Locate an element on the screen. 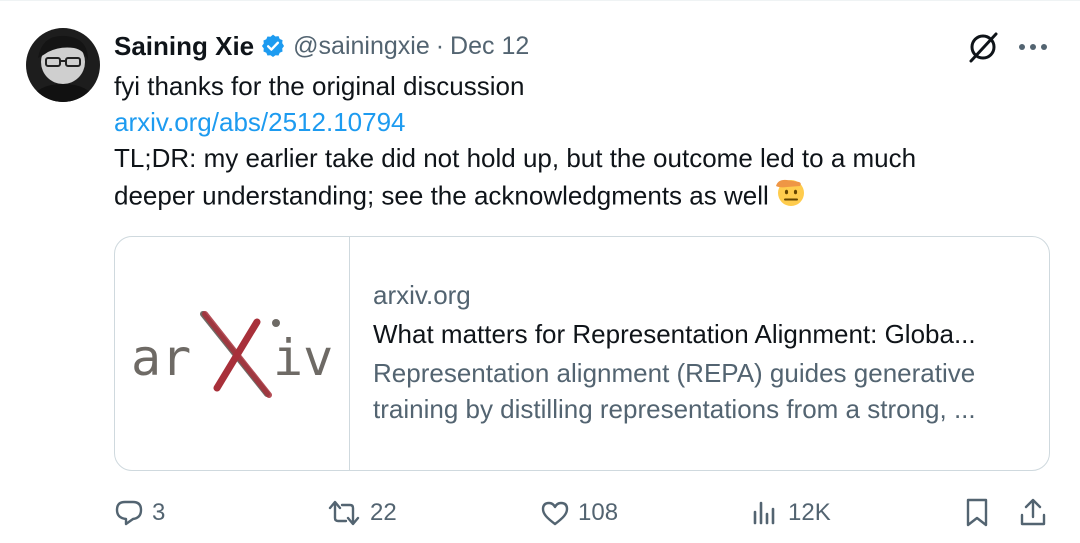 This screenshot has width=1080, height=543. svg-text: iv is located at coordinates (303, 358).